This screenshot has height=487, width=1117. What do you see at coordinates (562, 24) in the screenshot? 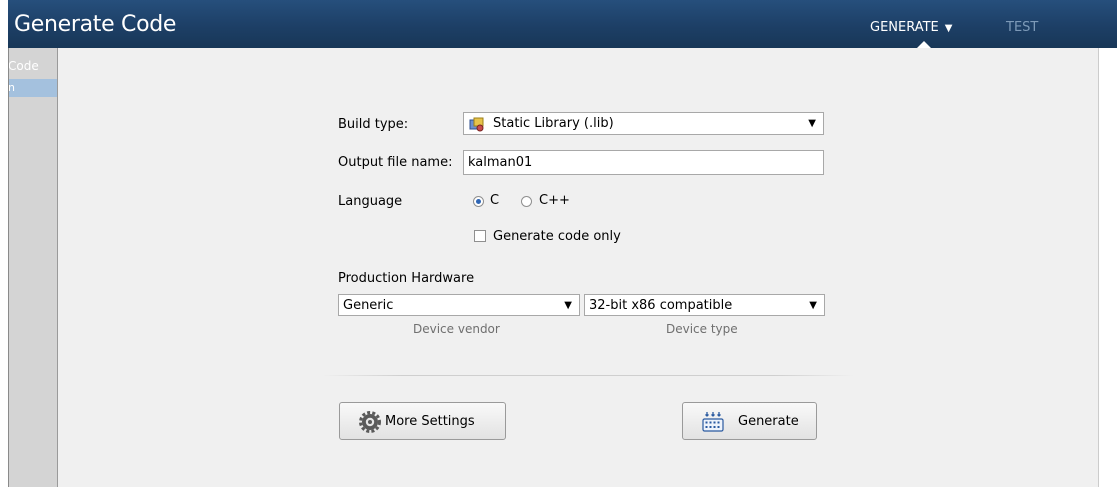
I see `title-bar: Generate Code GENERATE ▼ TEST` at bounding box center [562, 24].